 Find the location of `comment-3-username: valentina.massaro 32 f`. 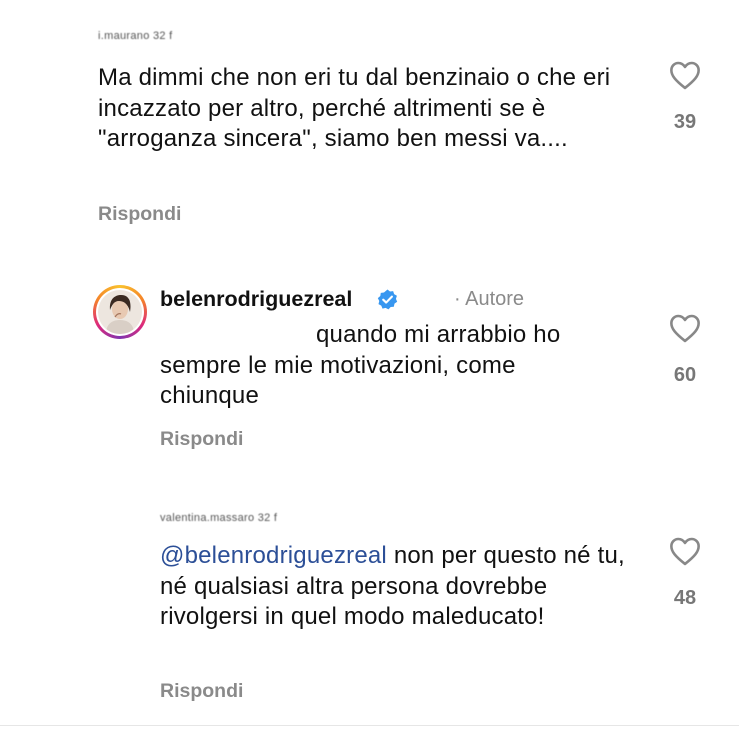

comment-3-username: valentina.massaro 32 f is located at coordinates (218, 518).